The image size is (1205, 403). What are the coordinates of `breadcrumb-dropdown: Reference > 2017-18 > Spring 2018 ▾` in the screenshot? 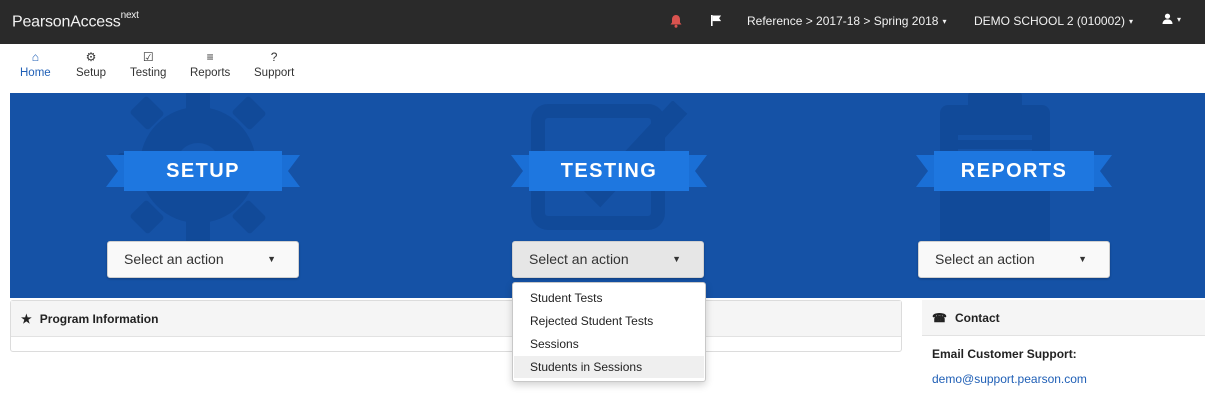 It's located at (847, 21).